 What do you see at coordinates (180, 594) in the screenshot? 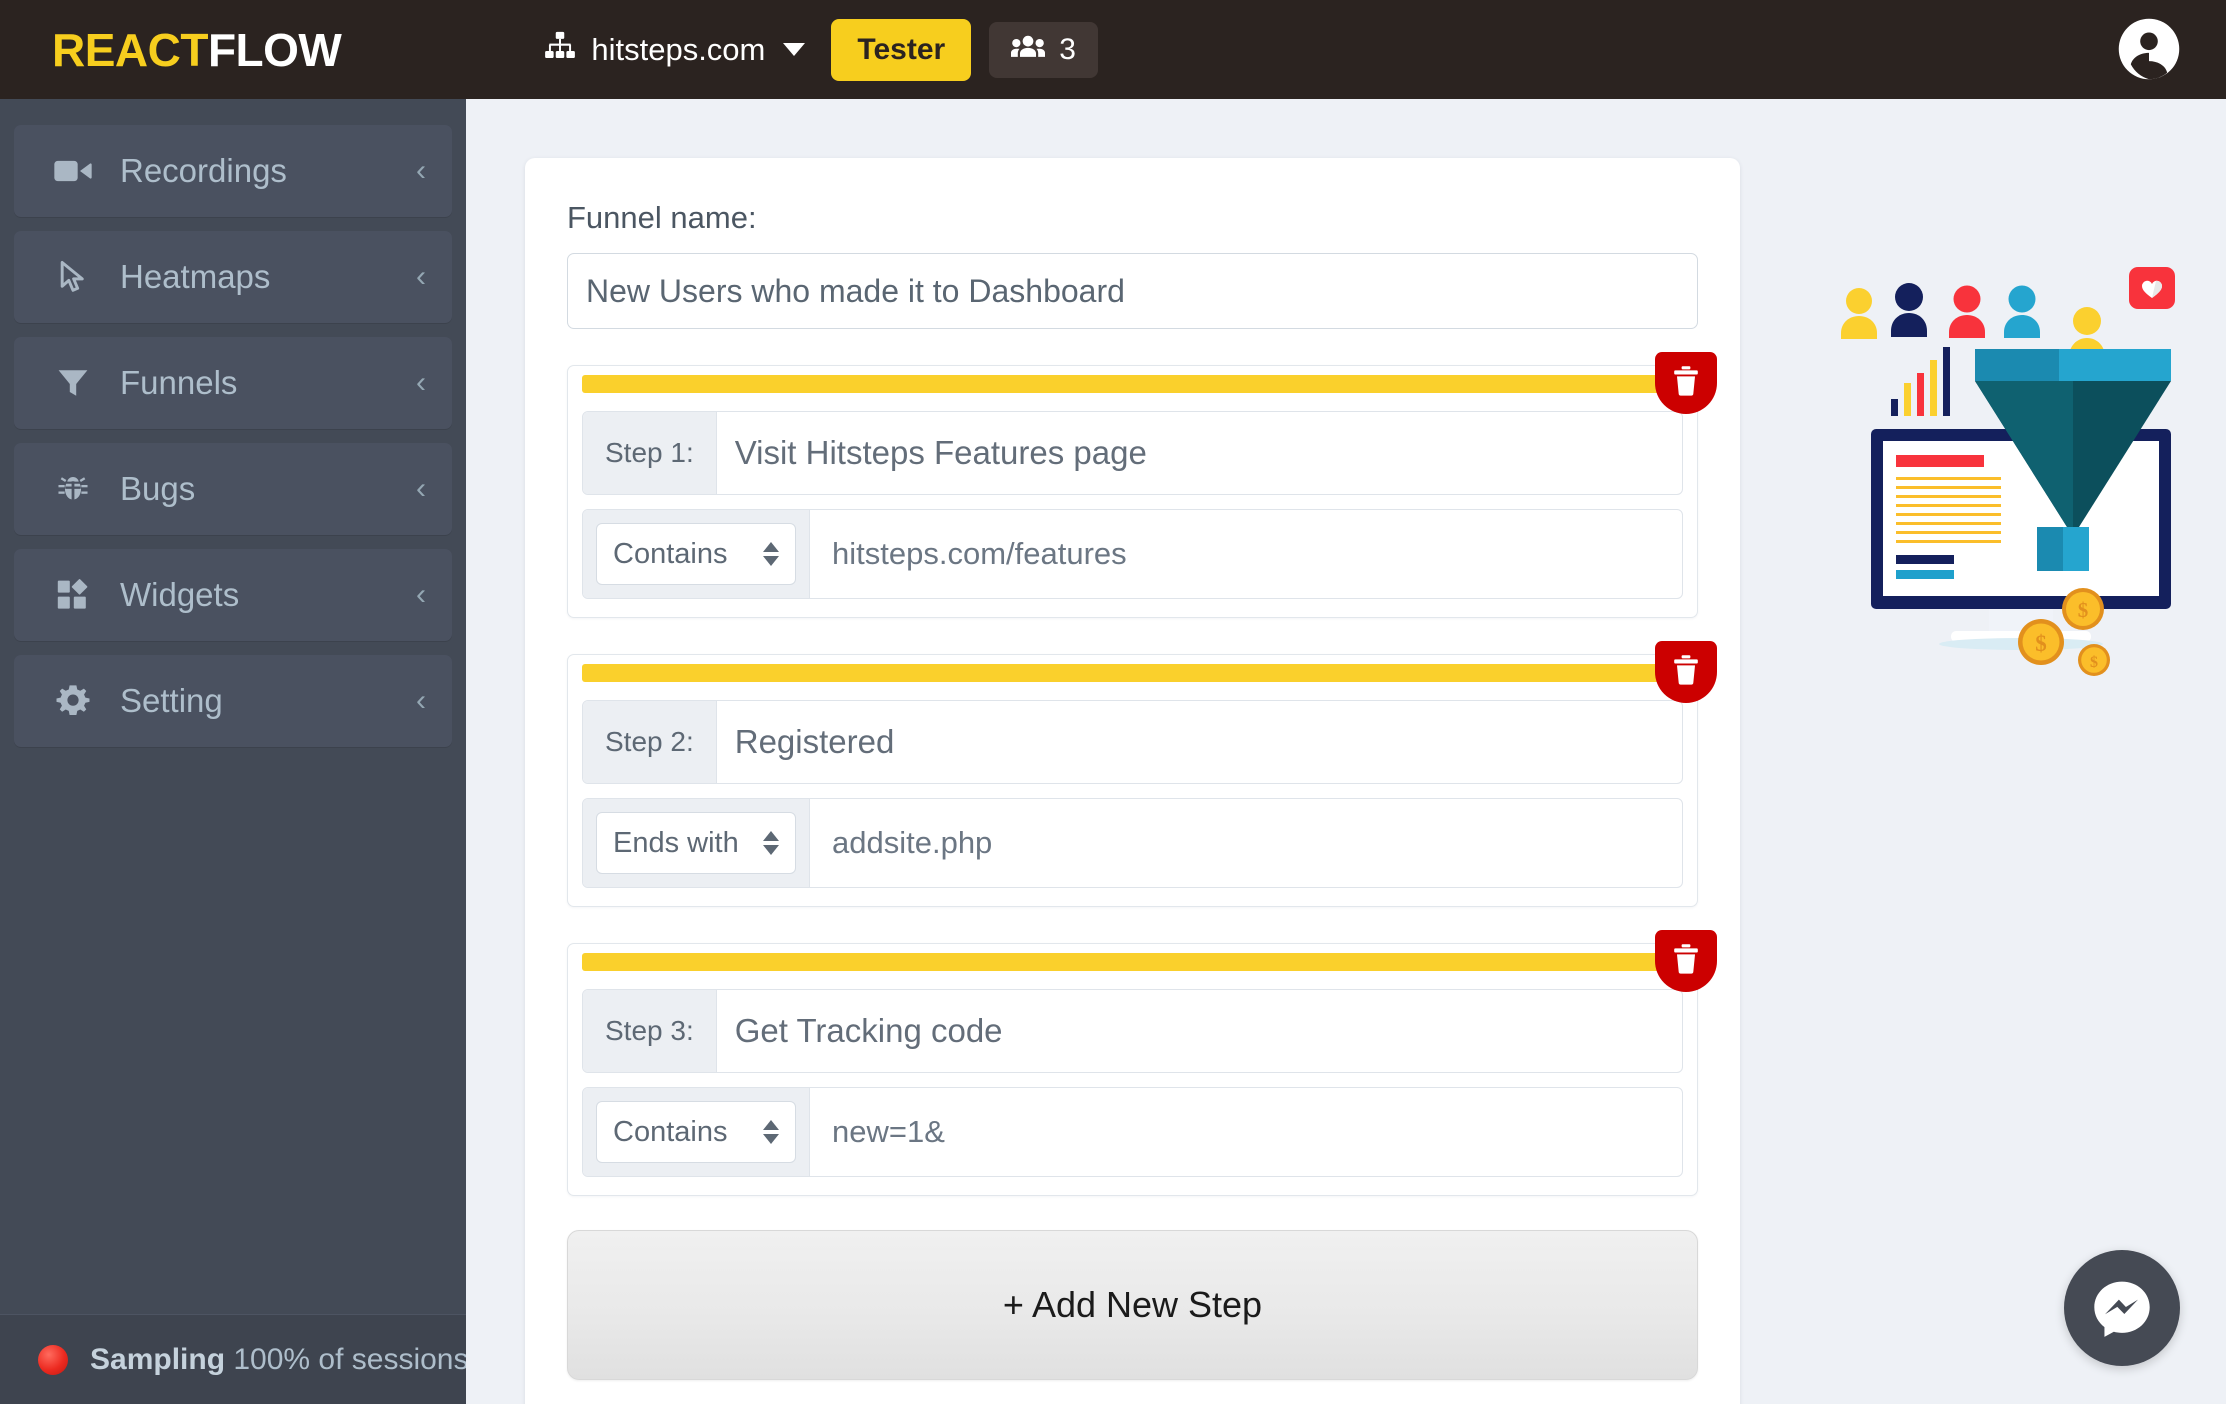
I see `sidebar-item-label: Widgets` at bounding box center [180, 594].